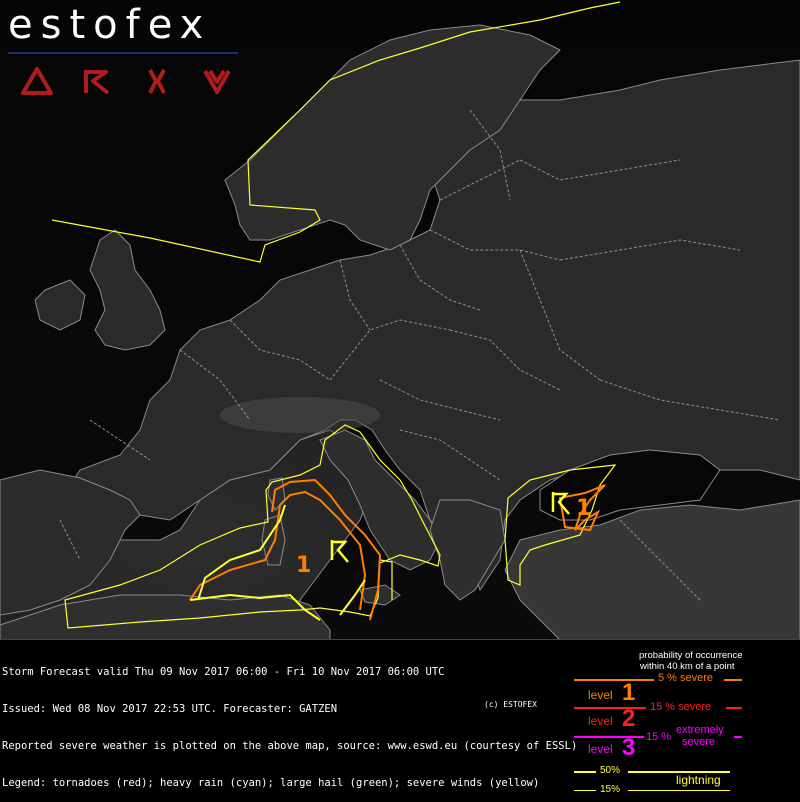 The image size is (800, 802). Describe the element at coordinates (687, 666) in the screenshot. I see `legend-title-2: within 40 km of a point` at that location.